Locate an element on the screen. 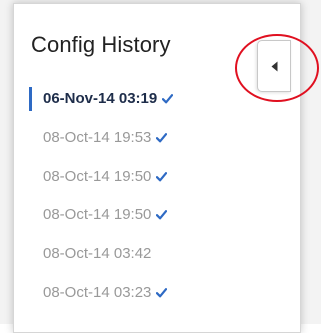  history-item: 08-Oct-14 03:42 is located at coordinates (102, 260).